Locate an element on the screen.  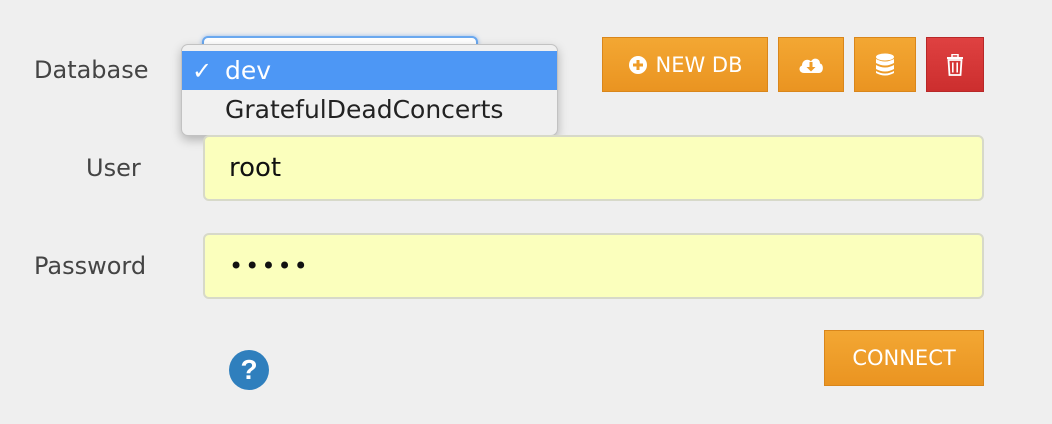
trash-icon is located at coordinates (955, 64).